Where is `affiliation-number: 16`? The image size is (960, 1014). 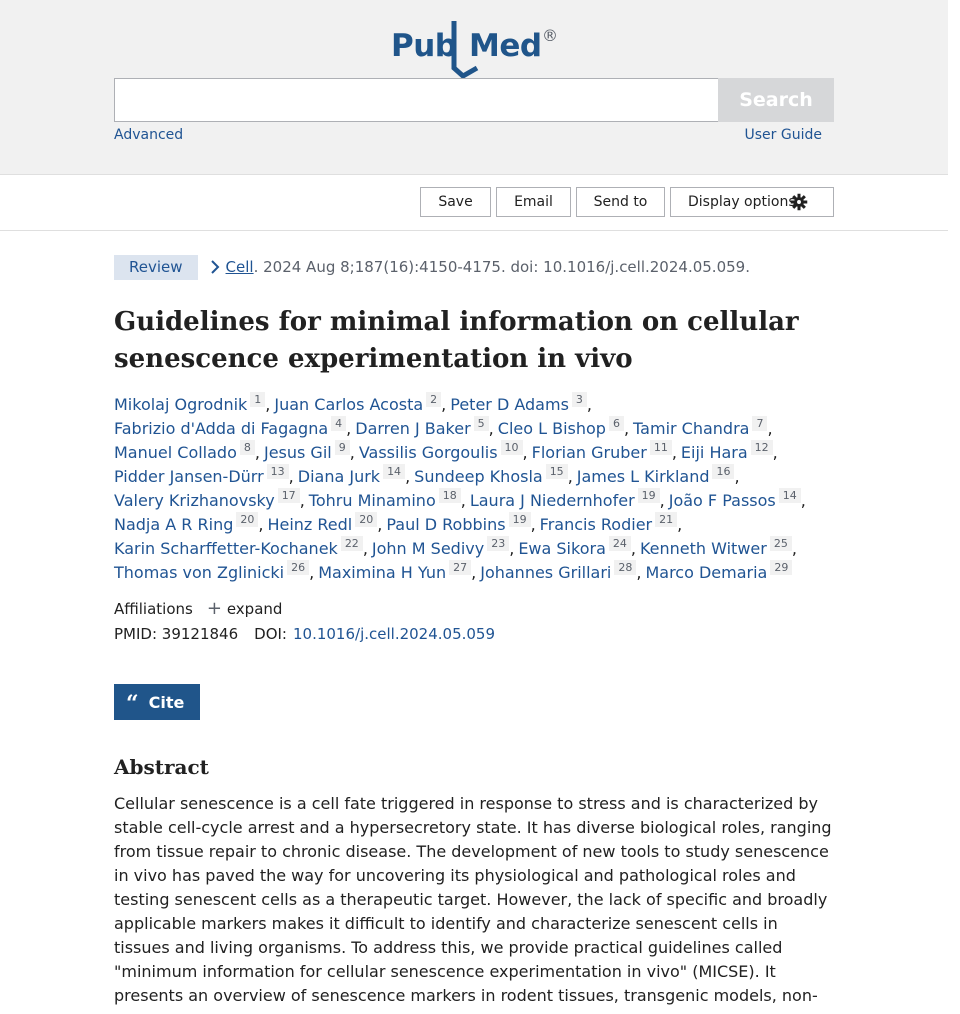
affiliation-number: 16 is located at coordinates (723, 471).